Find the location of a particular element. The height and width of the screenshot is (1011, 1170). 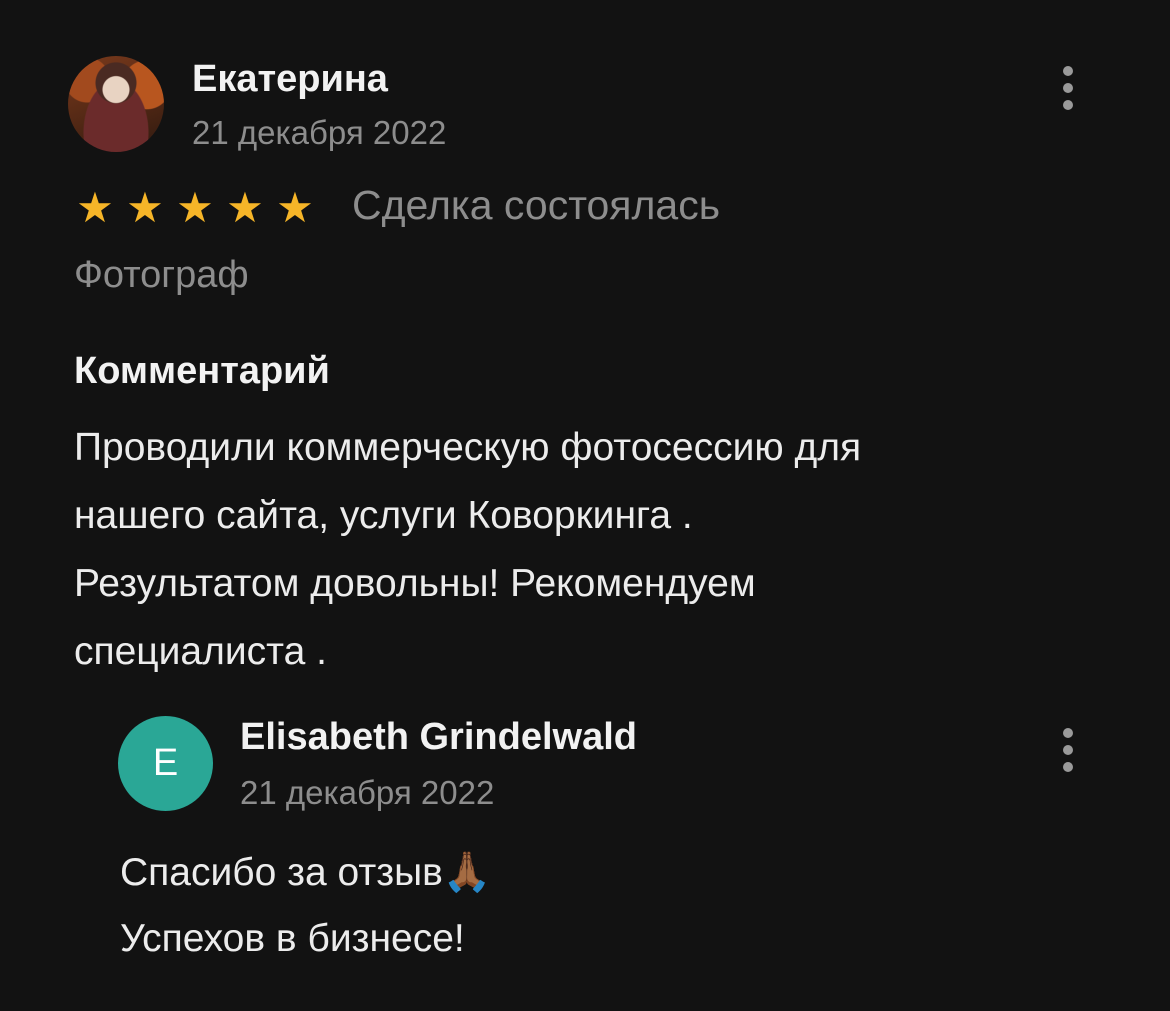

comment-line: специалиста . is located at coordinates (200, 651).